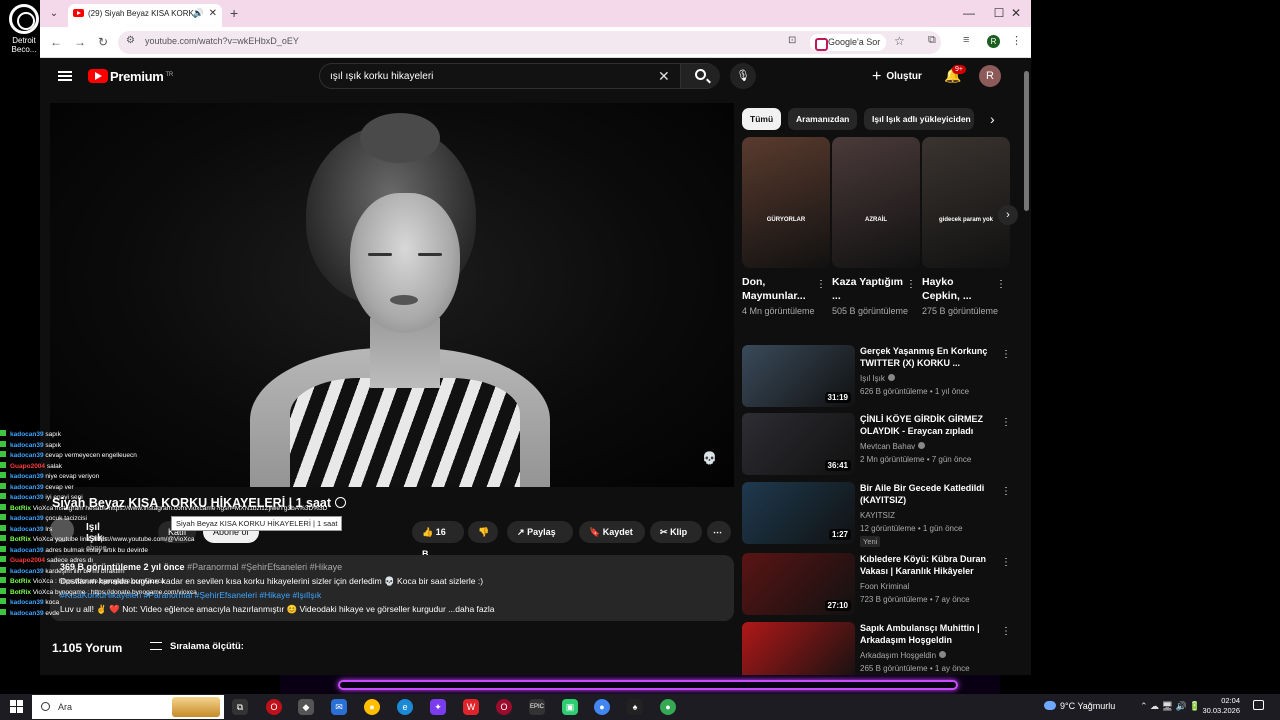 The image size is (1280, 720). What do you see at coordinates (1016, 40) in the screenshot?
I see `menu-kebab-icon: ⋮` at bounding box center [1016, 40].